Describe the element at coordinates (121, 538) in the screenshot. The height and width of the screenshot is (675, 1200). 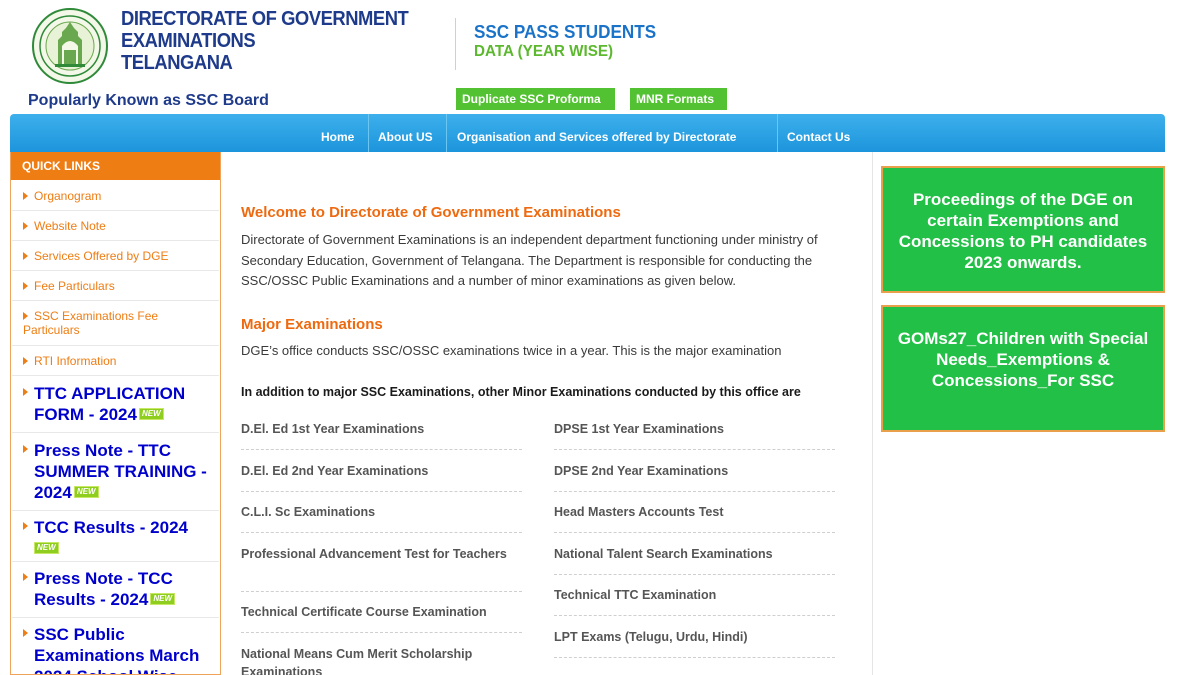
I see `sidebar-link-tcc-results: TCC Results - 2024 NEW` at that location.